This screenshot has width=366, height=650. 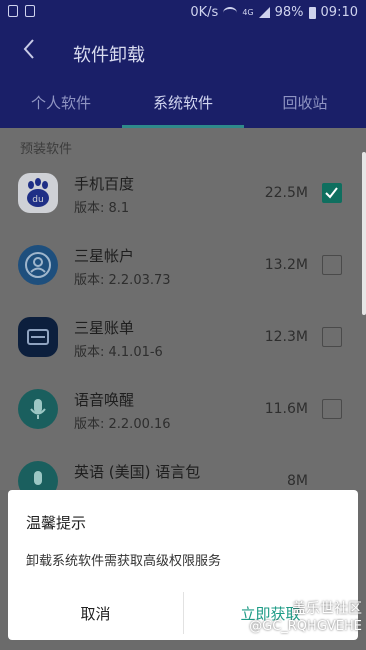 What do you see at coordinates (37, 200) in the screenshot?
I see `baidu-logo-text: du` at bounding box center [37, 200].